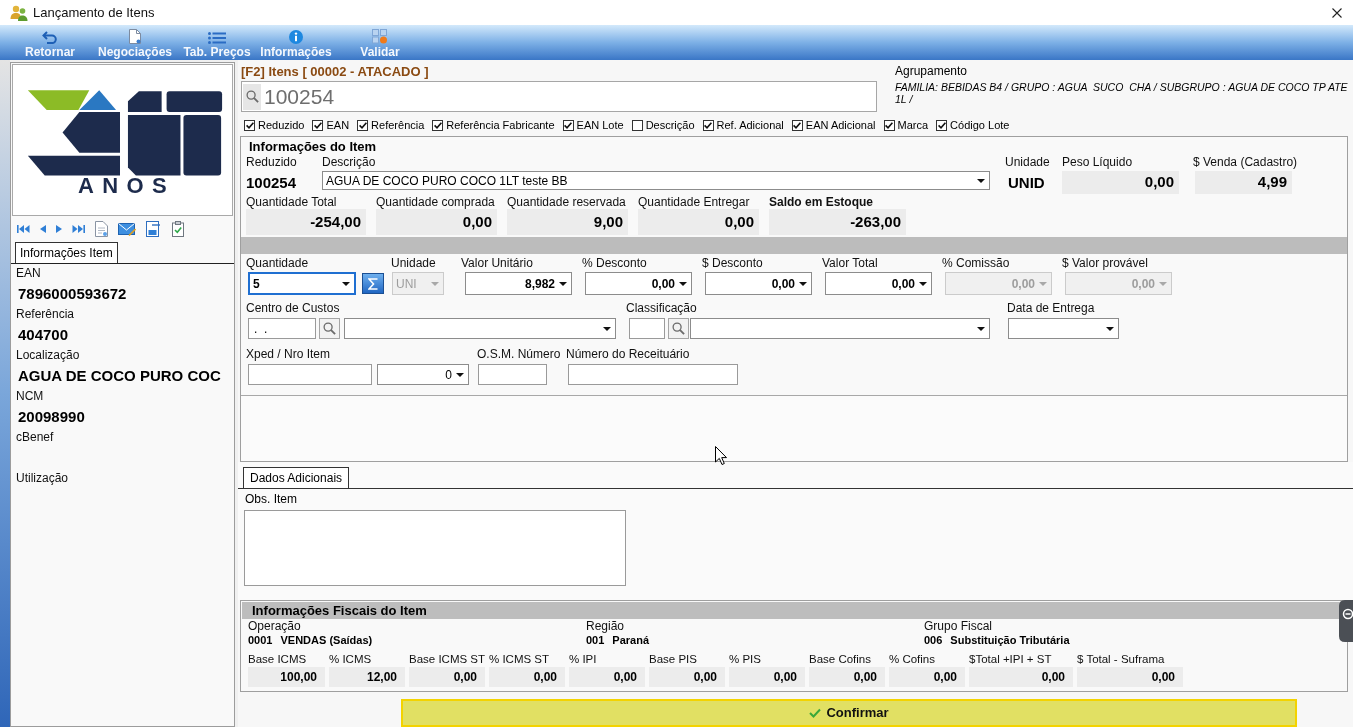 This screenshot has height=727, width=1353. I want to click on field-label: cBenef, so click(35, 437).